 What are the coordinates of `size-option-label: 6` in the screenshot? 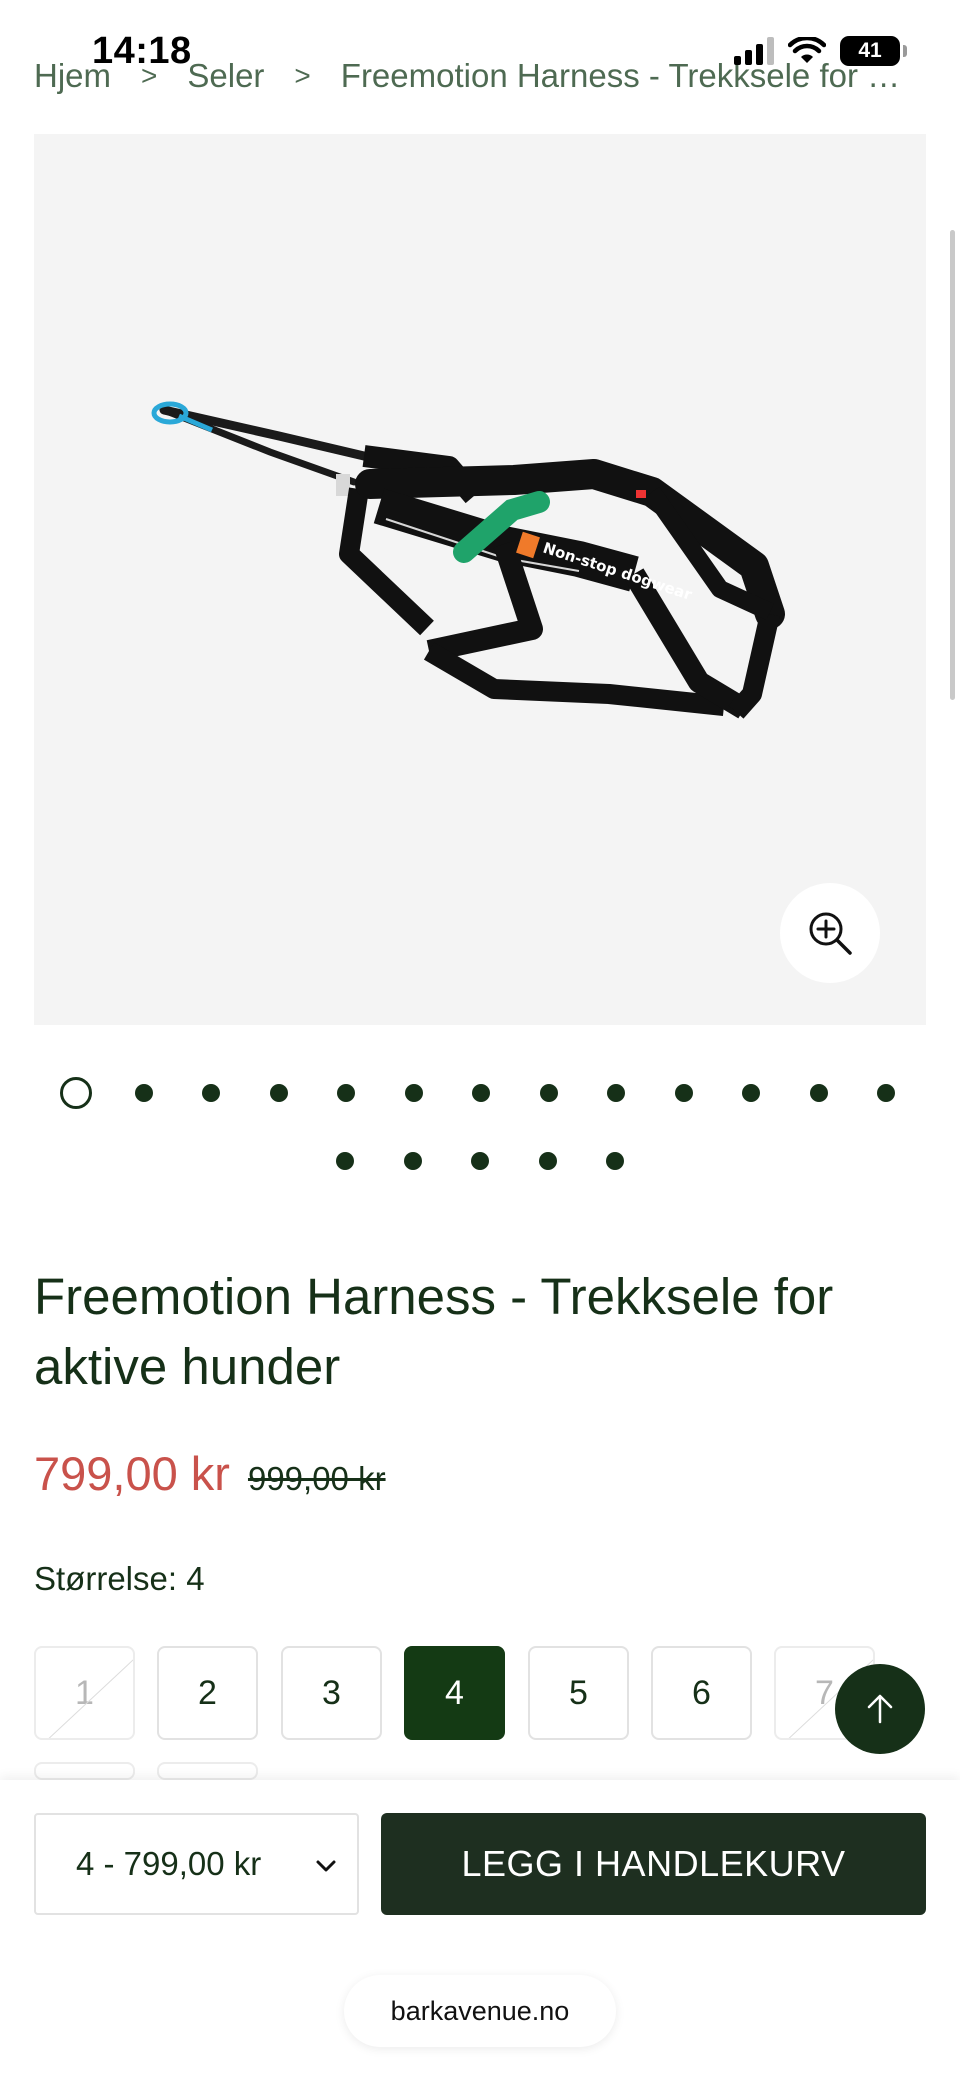 It's located at (701, 1692).